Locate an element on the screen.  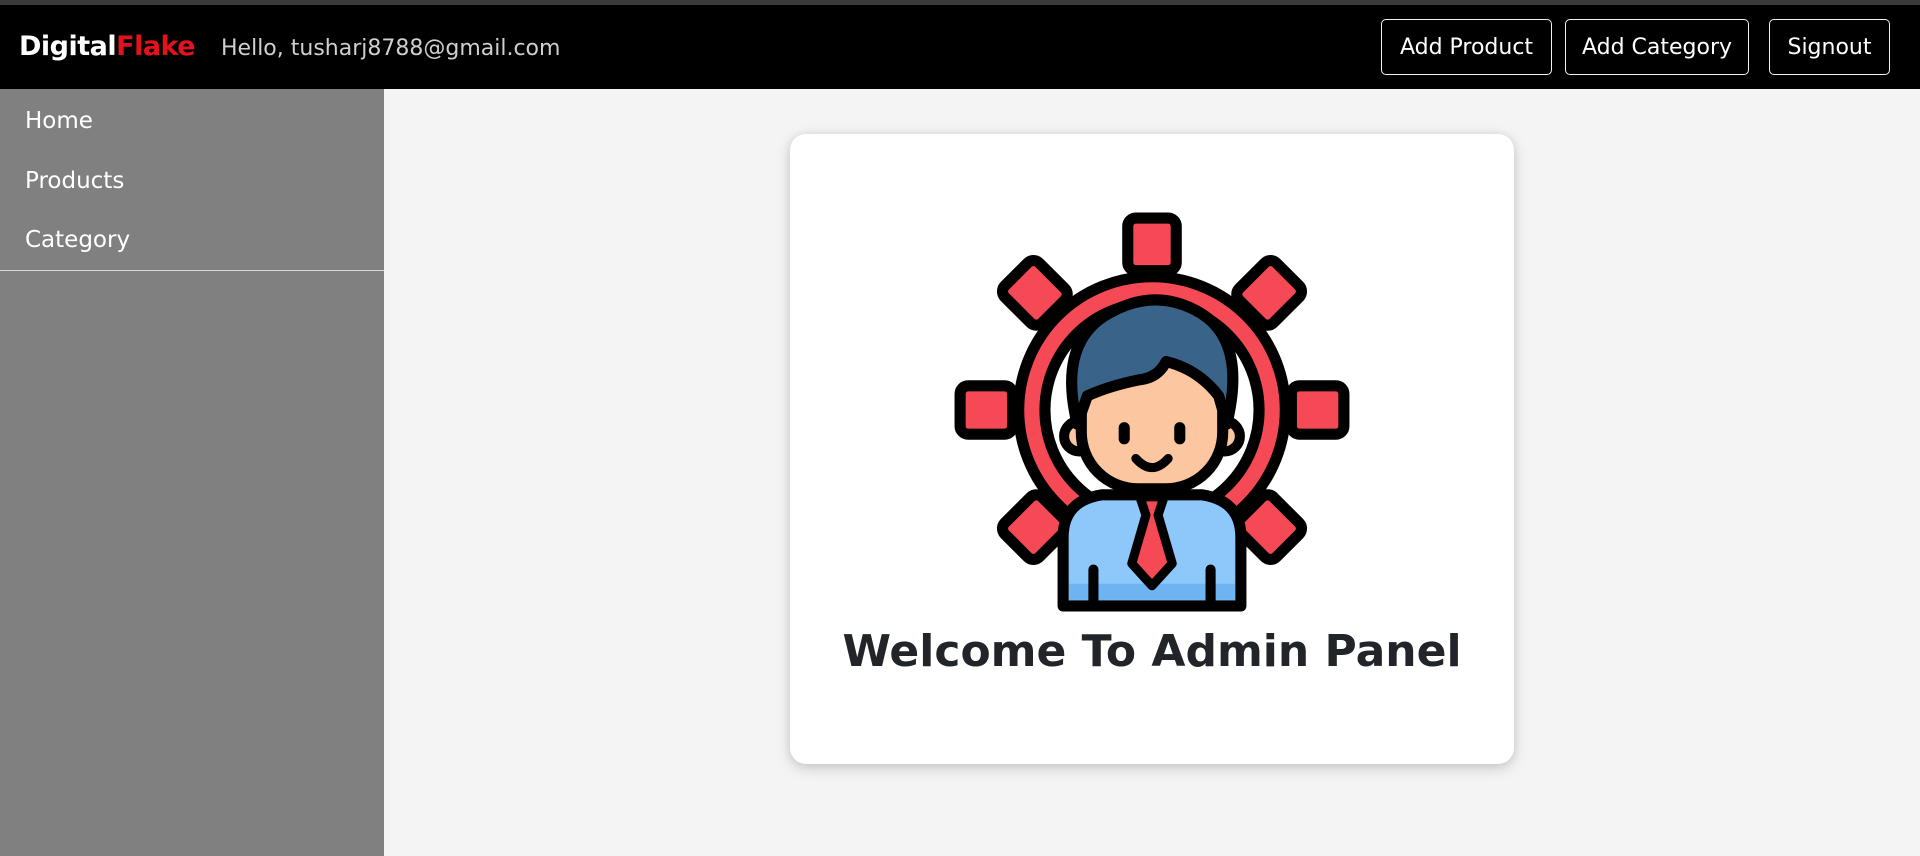
signout-button: Signout is located at coordinates (1829, 47).